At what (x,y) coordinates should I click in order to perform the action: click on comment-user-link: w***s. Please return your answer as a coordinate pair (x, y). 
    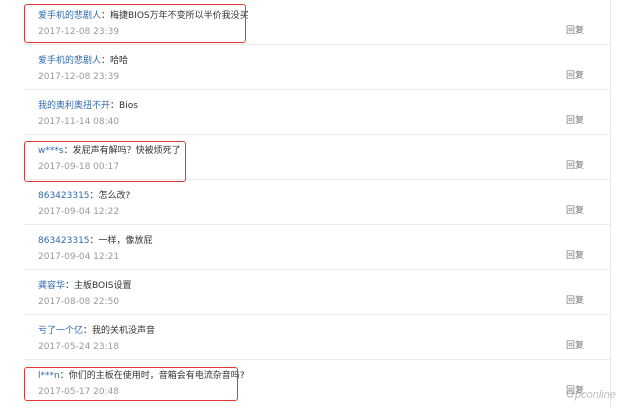
    Looking at the image, I should click on (51, 151).